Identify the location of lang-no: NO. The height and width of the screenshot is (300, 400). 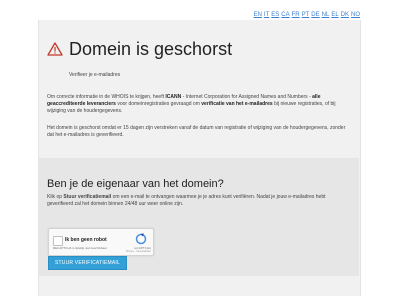
(355, 15).